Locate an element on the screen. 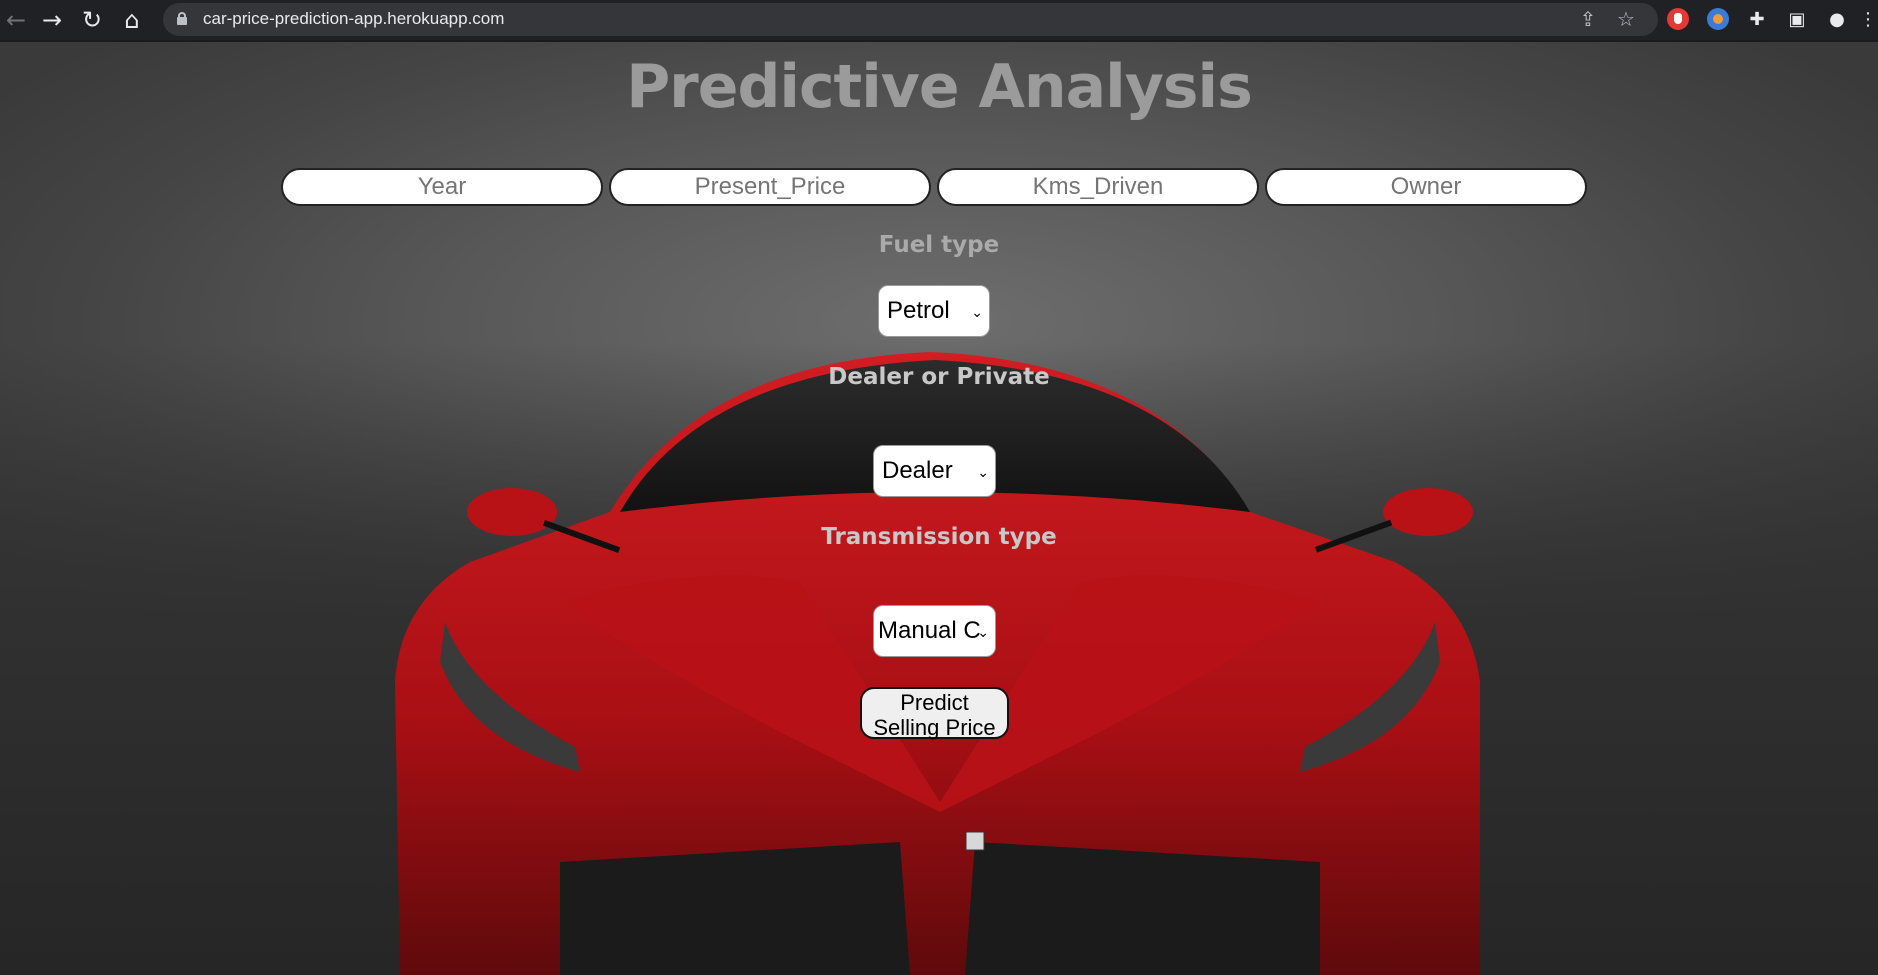  predict-button-line2: Selling Price is located at coordinates (934, 727).